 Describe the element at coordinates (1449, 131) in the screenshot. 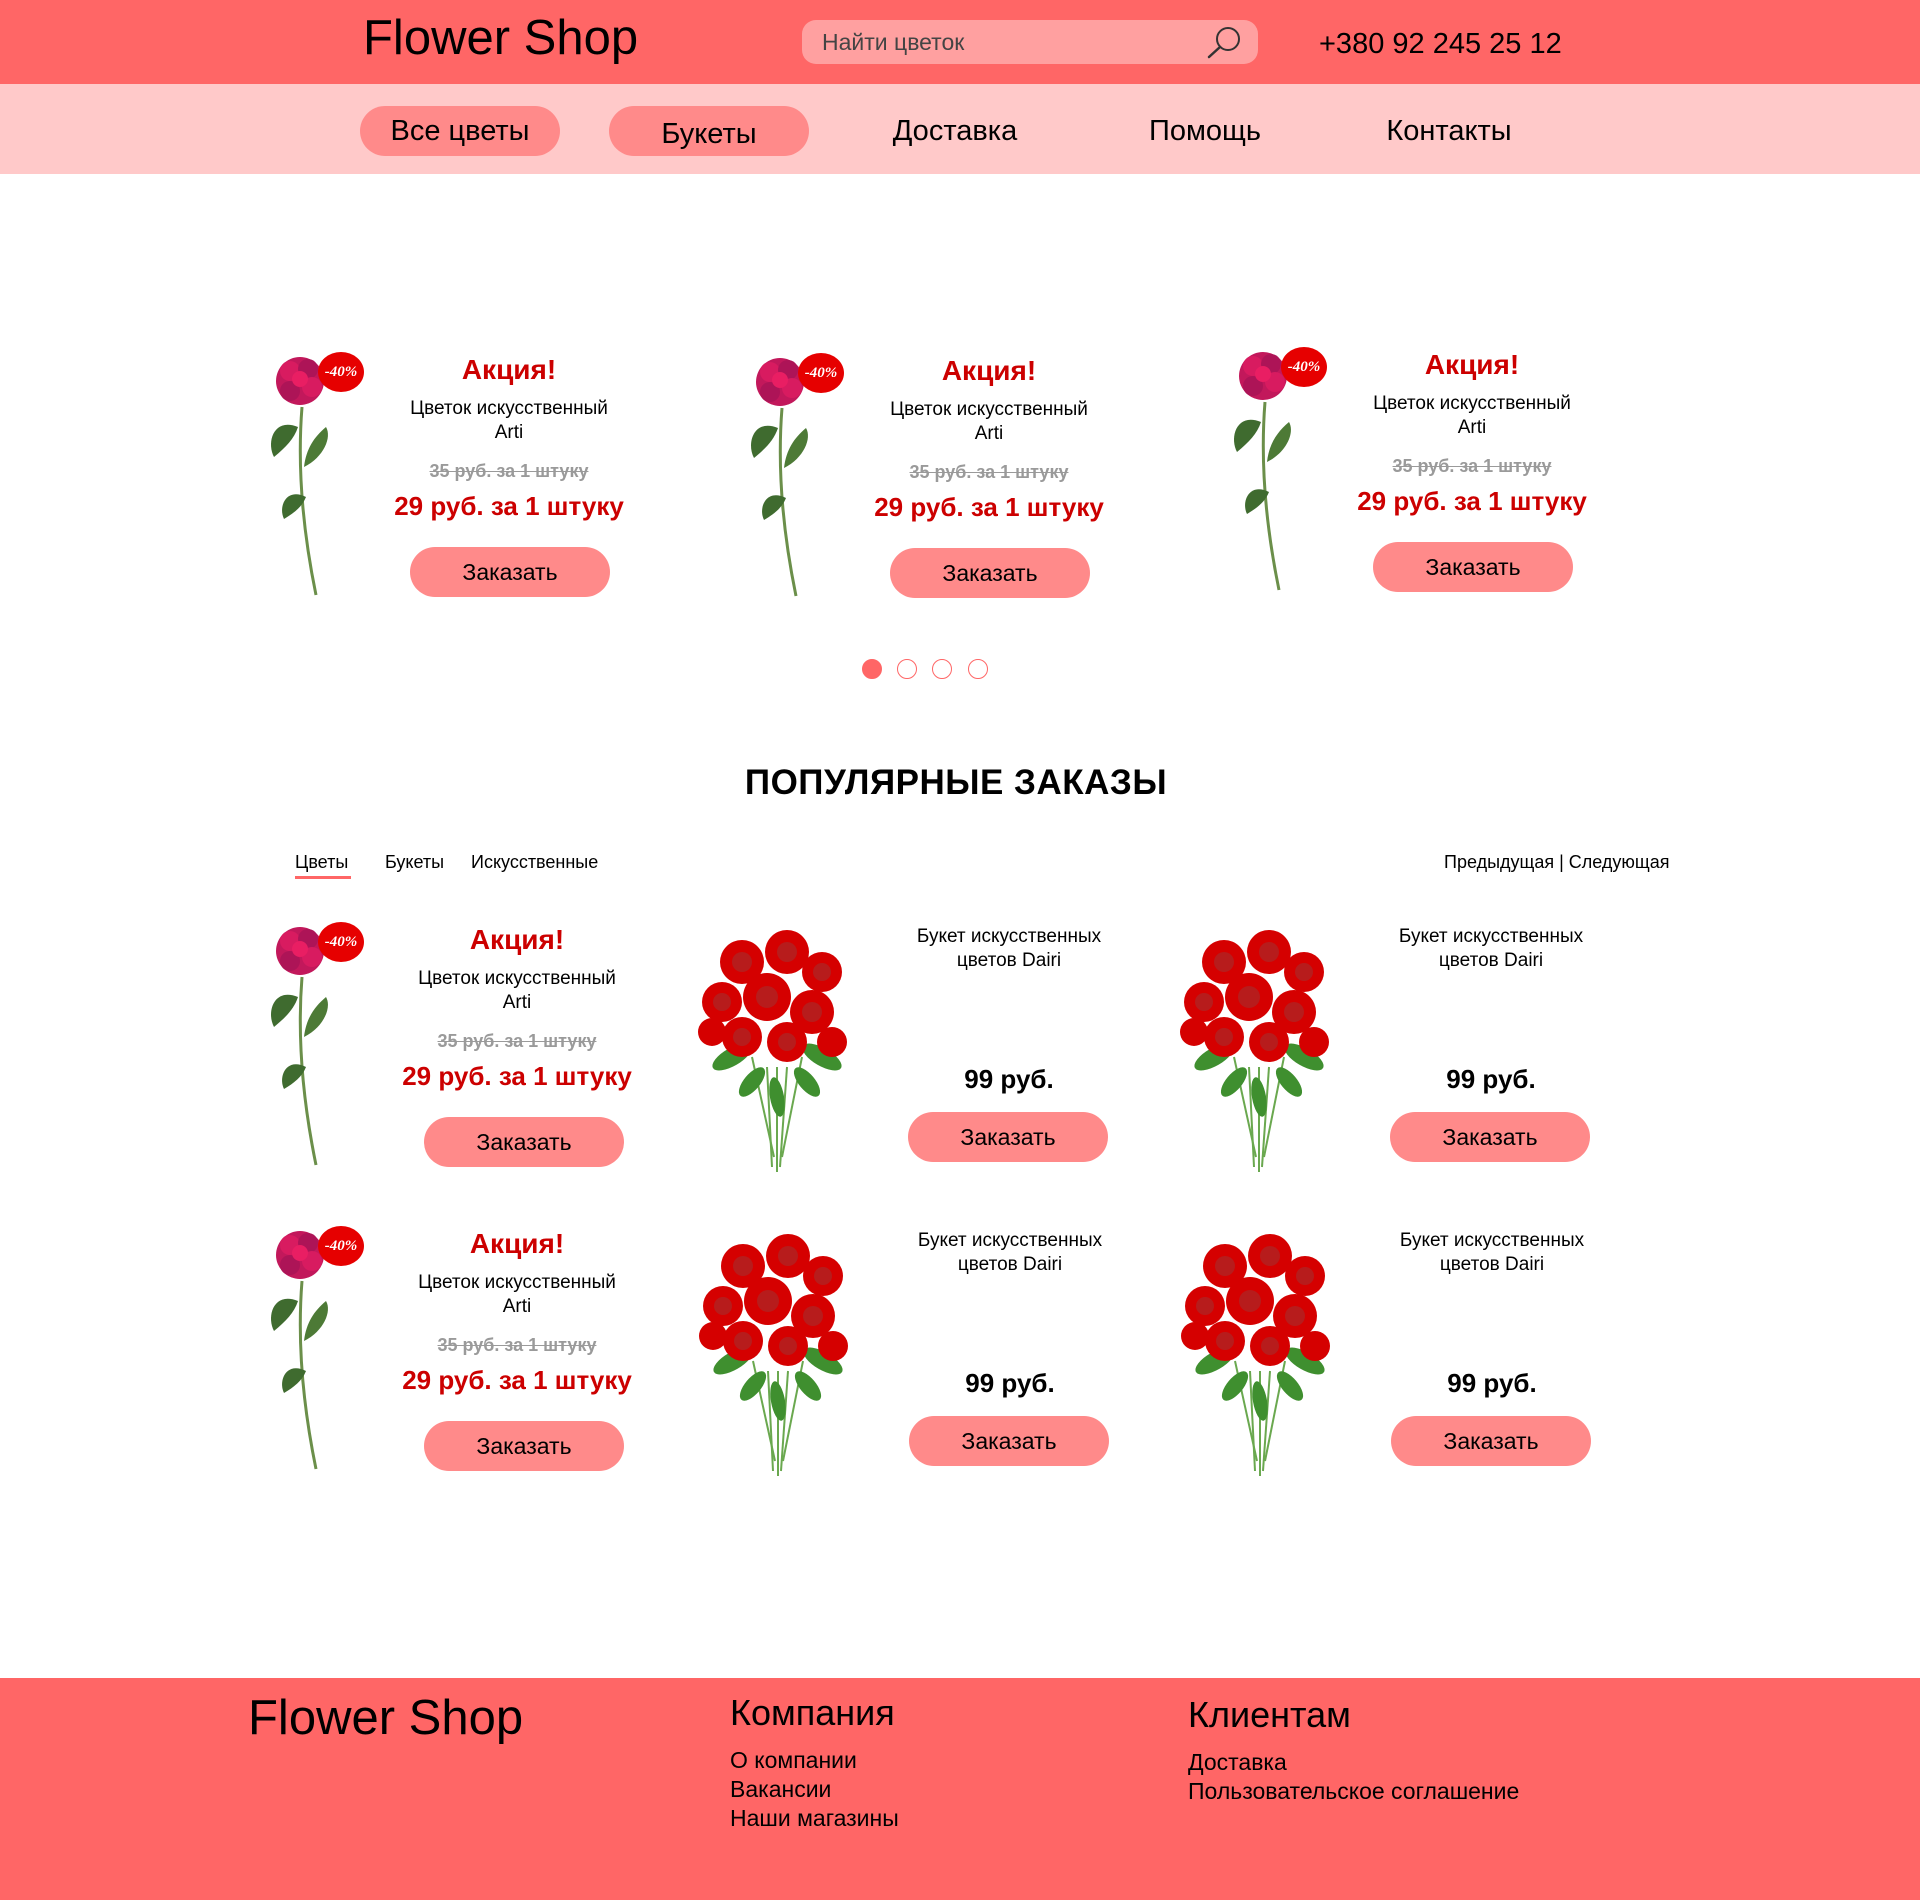

I see `nav-item-contacts: Контакты` at that location.